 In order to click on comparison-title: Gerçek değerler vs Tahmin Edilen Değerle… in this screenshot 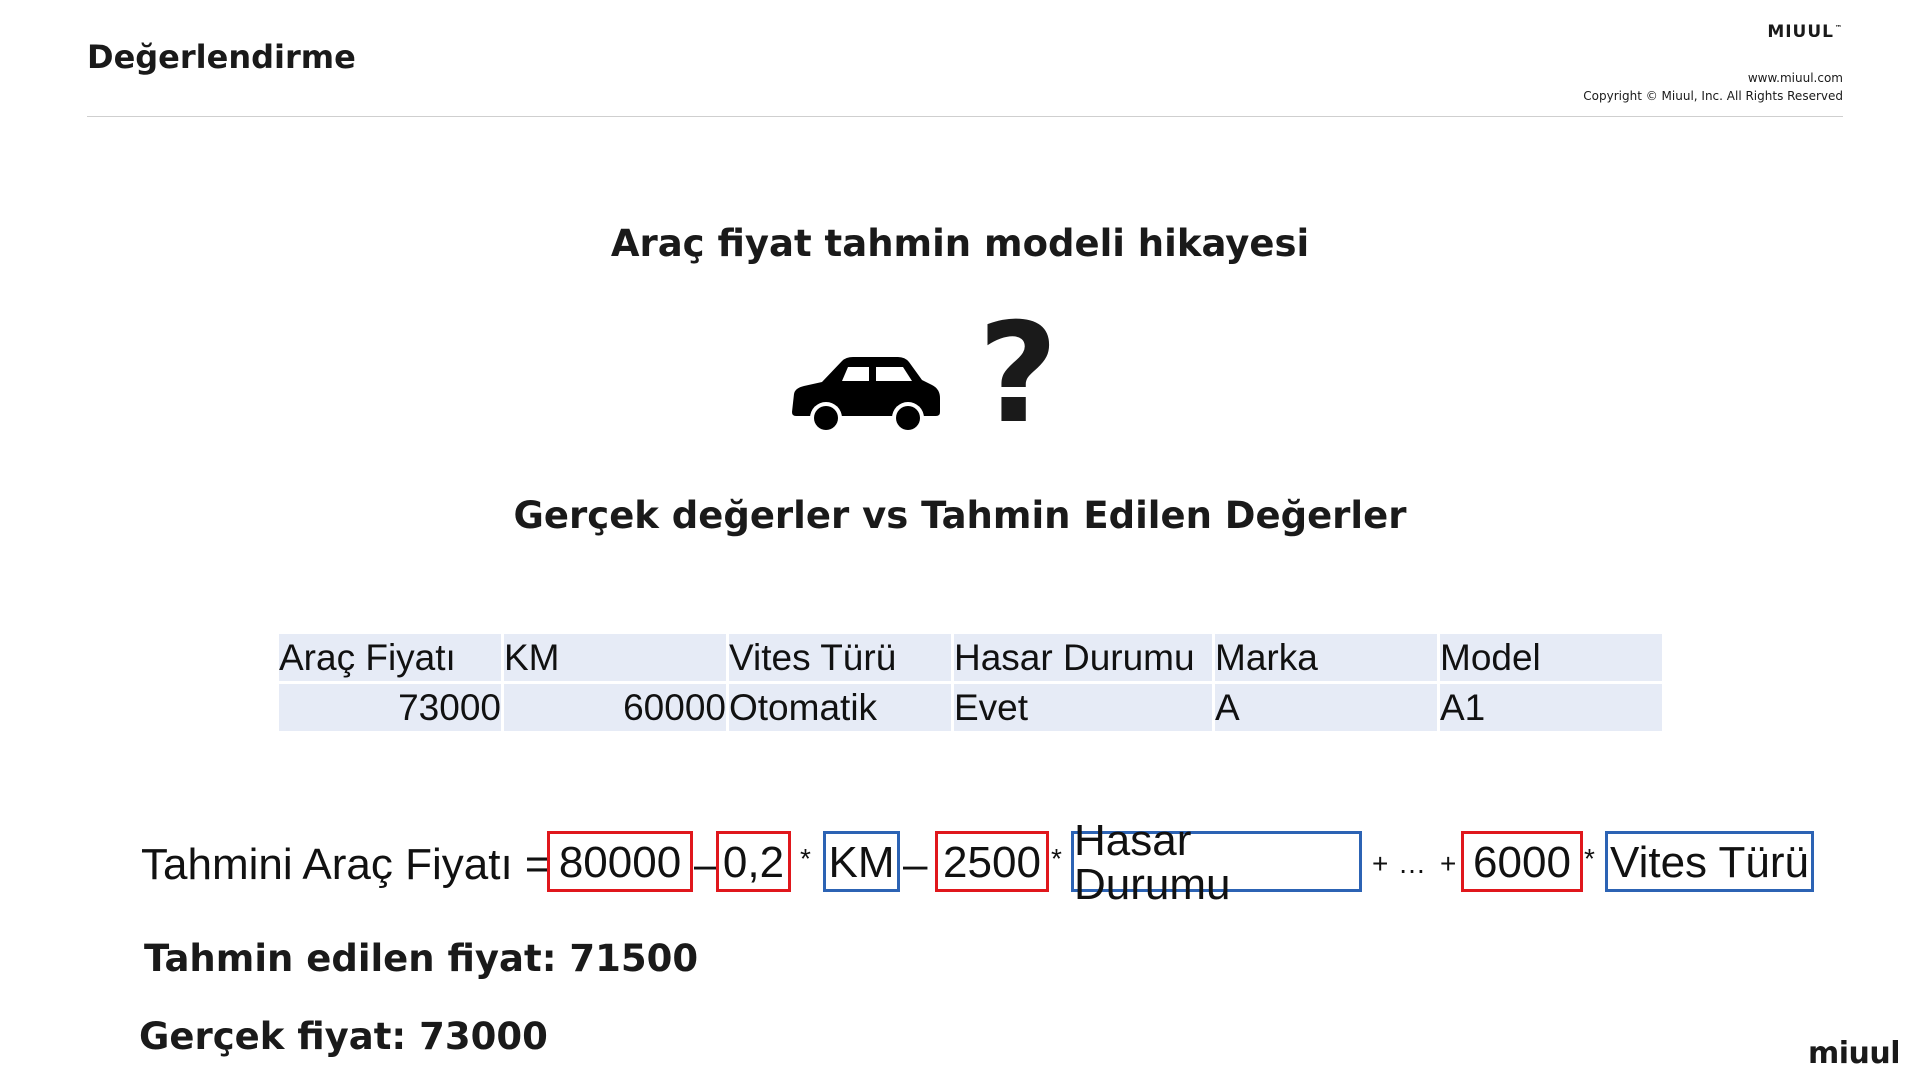, I will do `click(960, 515)`.